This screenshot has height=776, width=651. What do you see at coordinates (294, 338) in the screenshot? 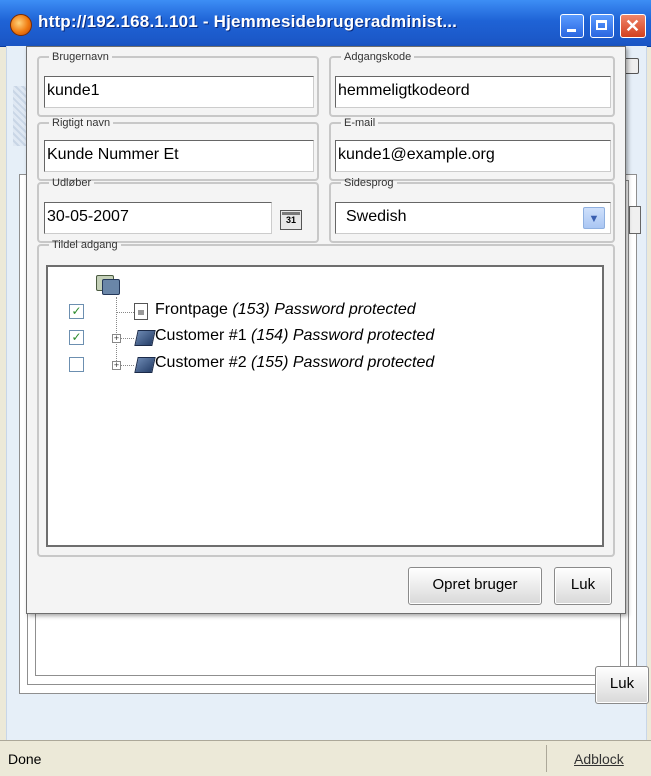
I see `tree-item-customer-1: Customer #1 (154) Password protected` at bounding box center [294, 338].